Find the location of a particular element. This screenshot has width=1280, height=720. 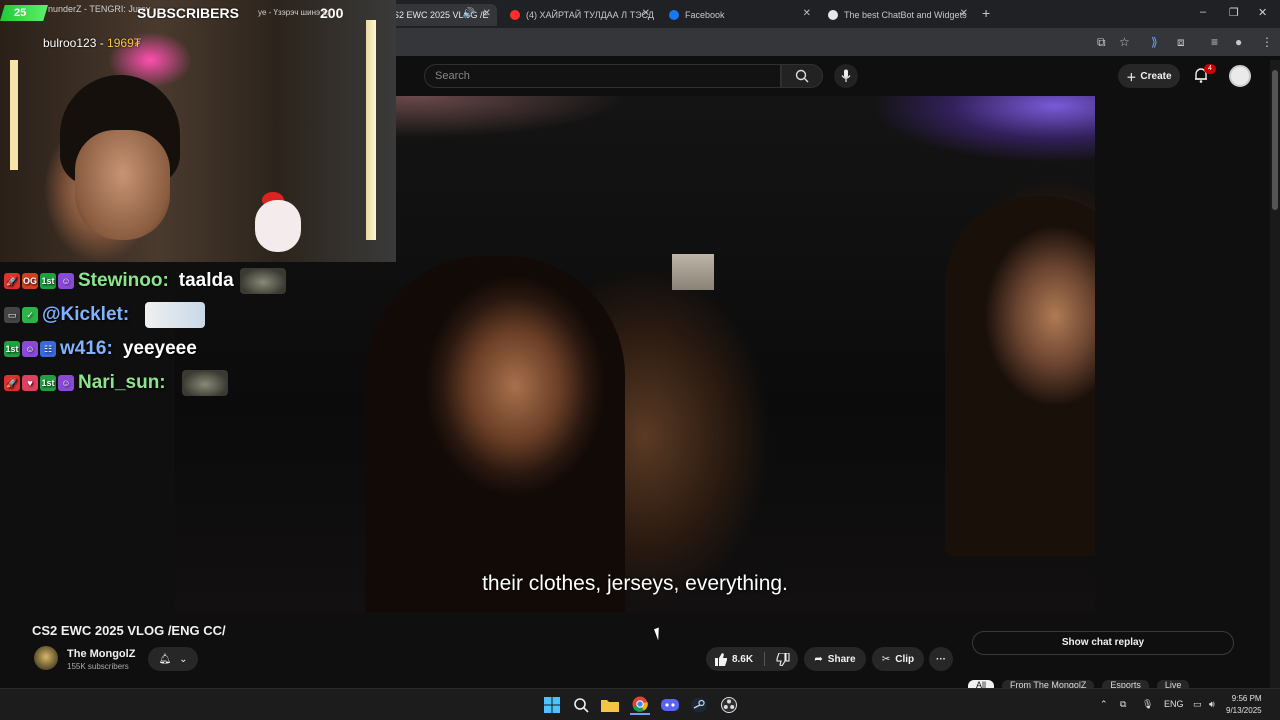

search-icon is located at coordinates (581, 705).